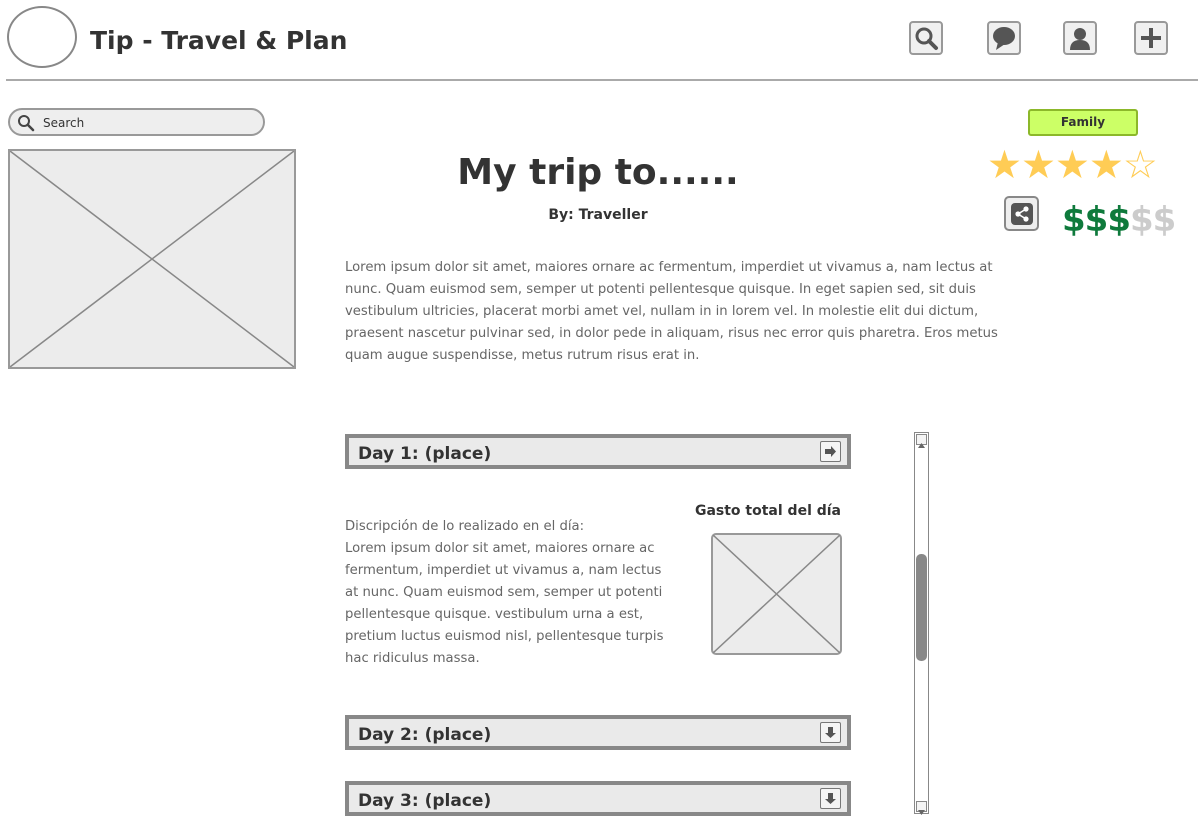 The width and height of the screenshot is (1198, 821). Describe the element at coordinates (921, 441) in the screenshot. I see `scroll-up-button` at that location.